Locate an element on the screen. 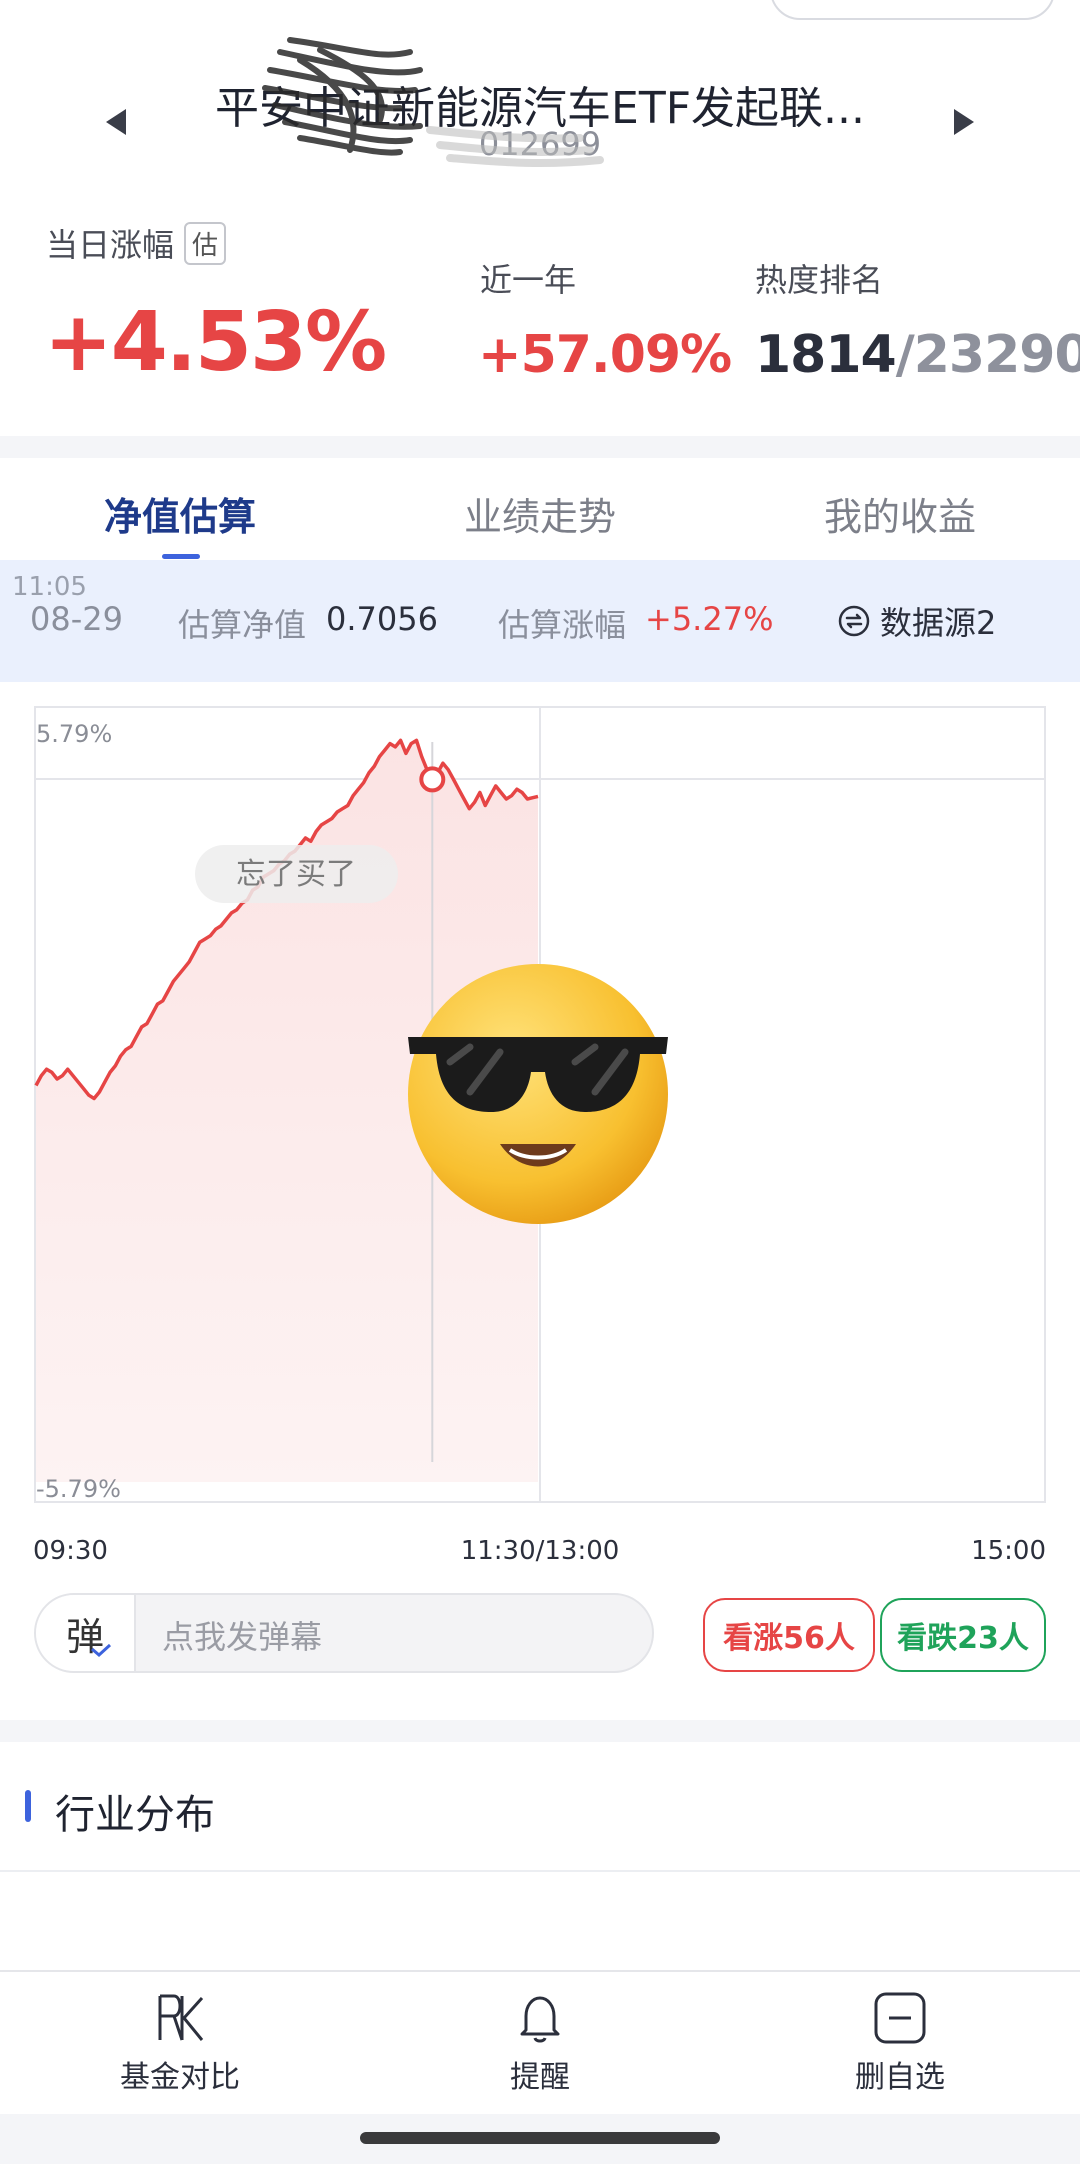  remove-watchlist-button: 删自选 is located at coordinates (900, 2043).